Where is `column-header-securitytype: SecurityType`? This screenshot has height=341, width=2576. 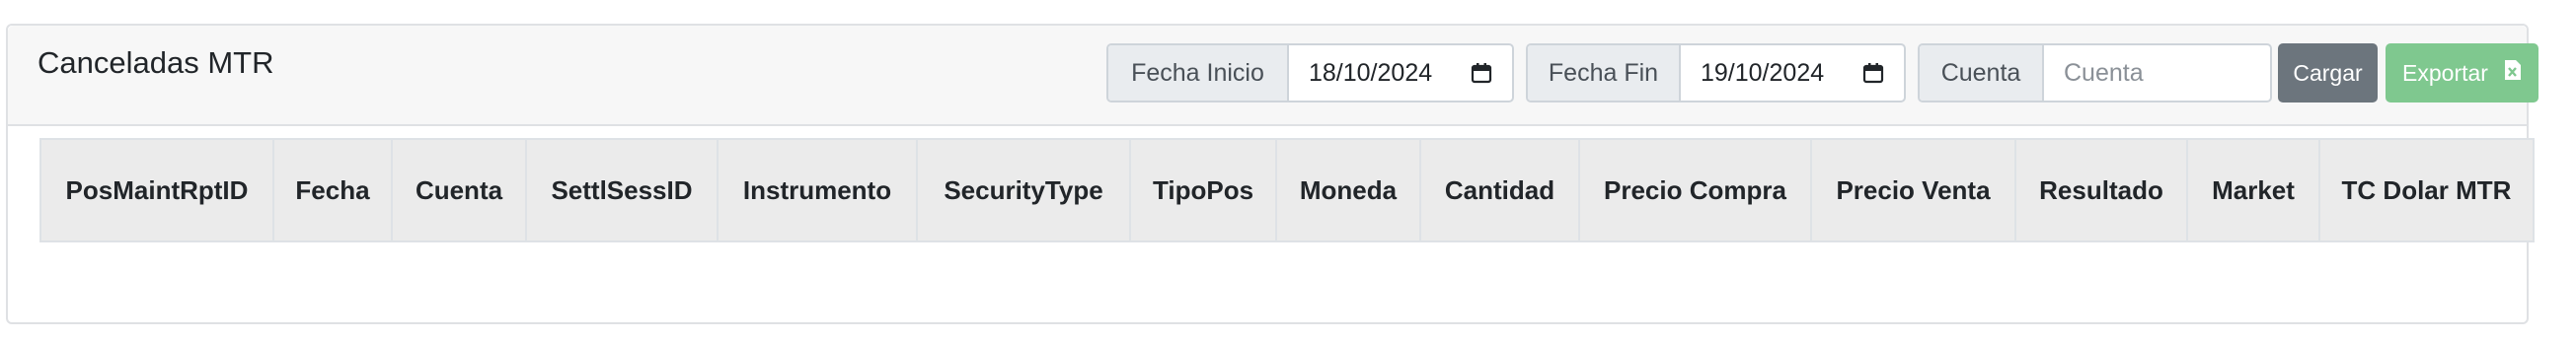 column-header-securitytype: SecurityType is located at coordinates (1024, 190).